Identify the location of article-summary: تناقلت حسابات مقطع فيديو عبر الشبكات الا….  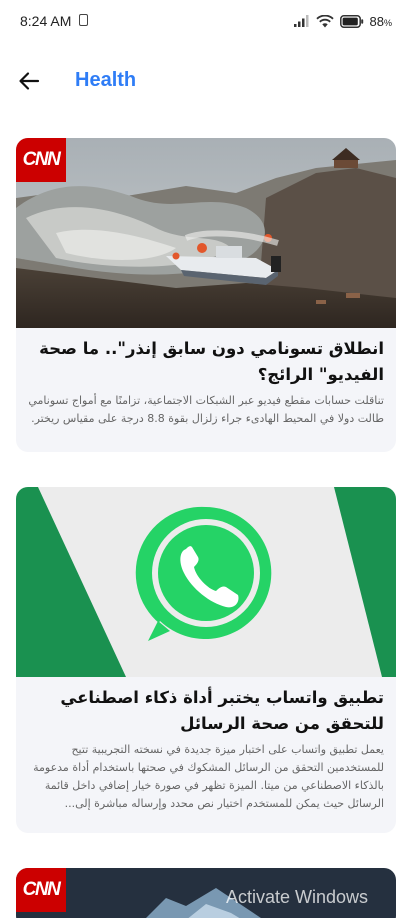
(206, 409).